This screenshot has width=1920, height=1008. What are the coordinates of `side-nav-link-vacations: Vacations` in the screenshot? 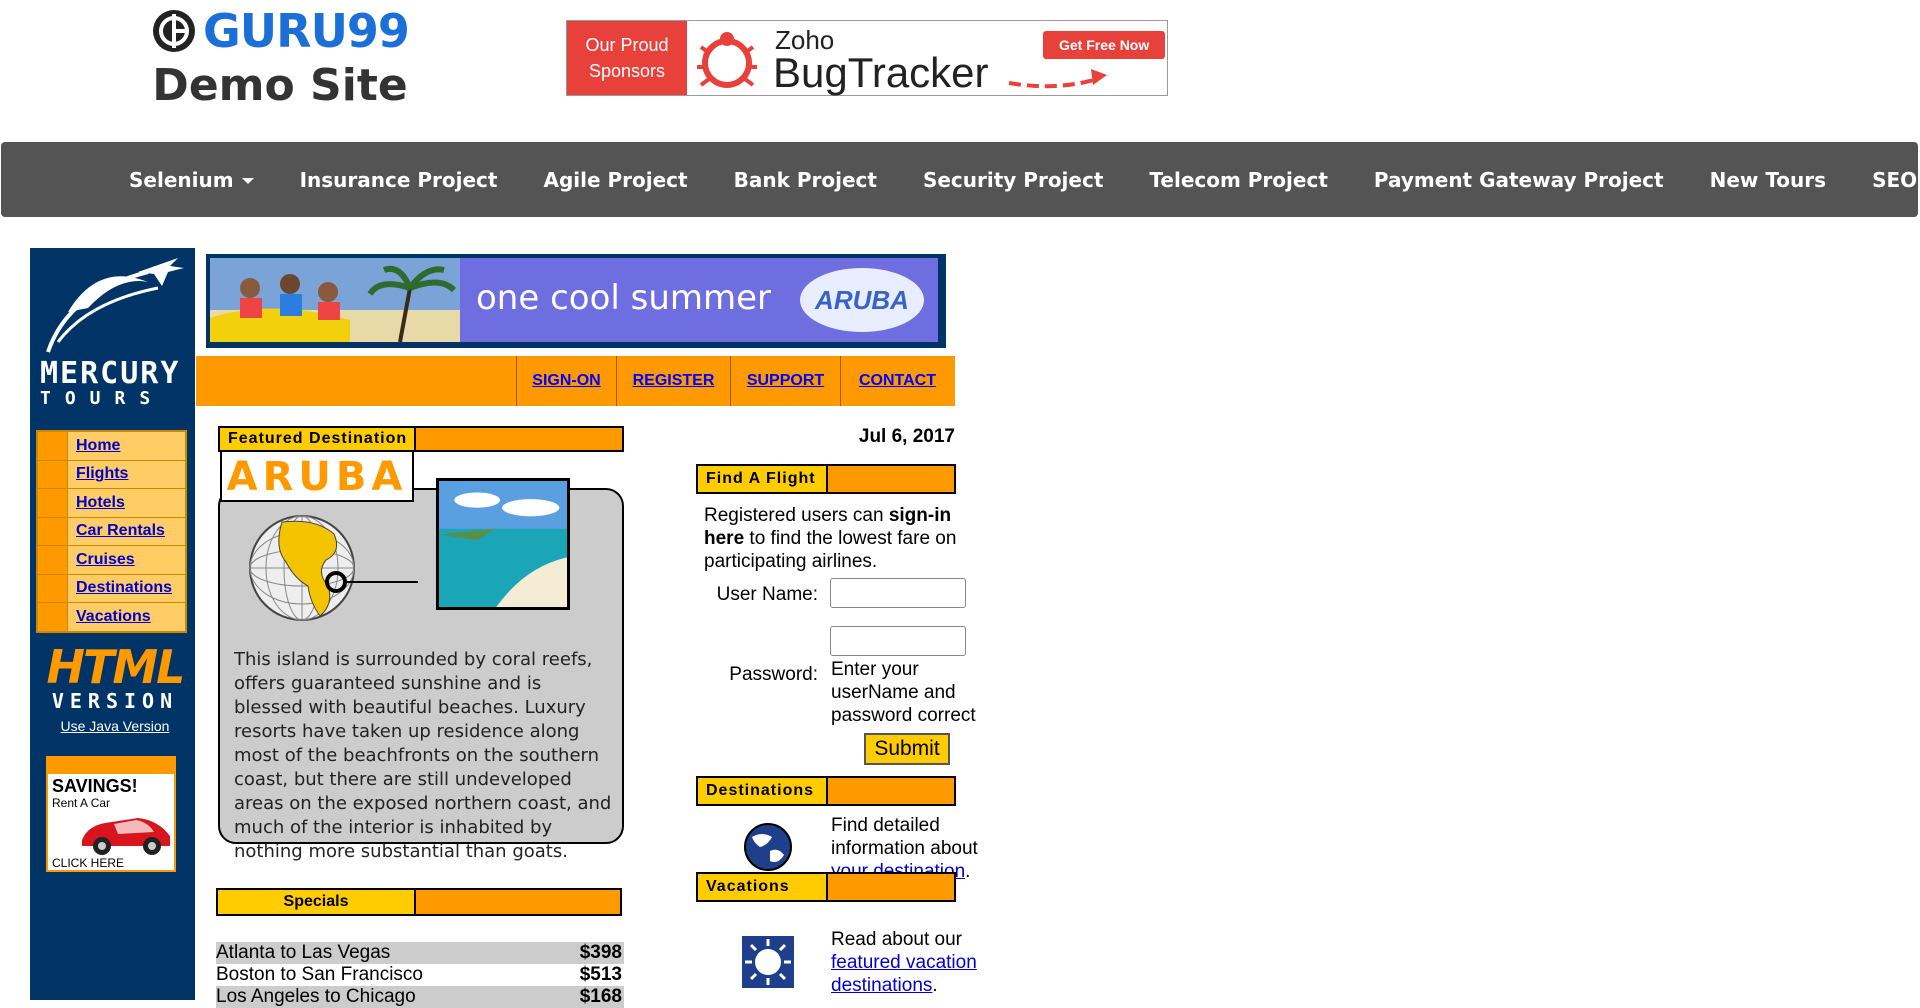 It's located at (113, 617).